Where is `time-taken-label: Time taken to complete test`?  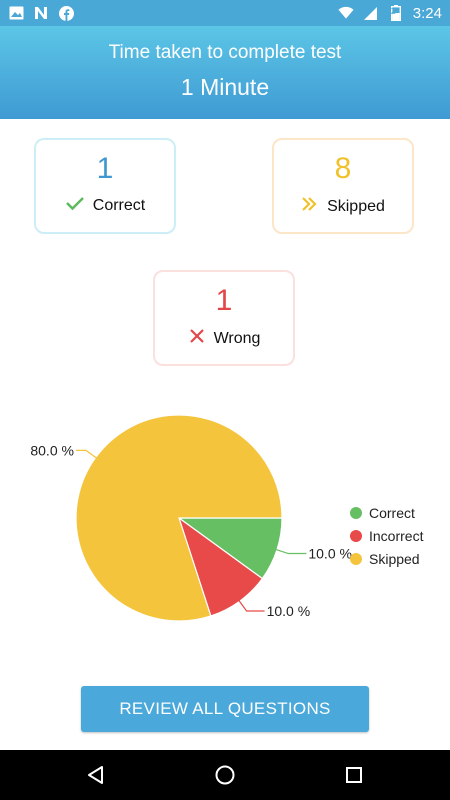
time-taken-label: Time taken to complete test is located at coordinates (225, 52).